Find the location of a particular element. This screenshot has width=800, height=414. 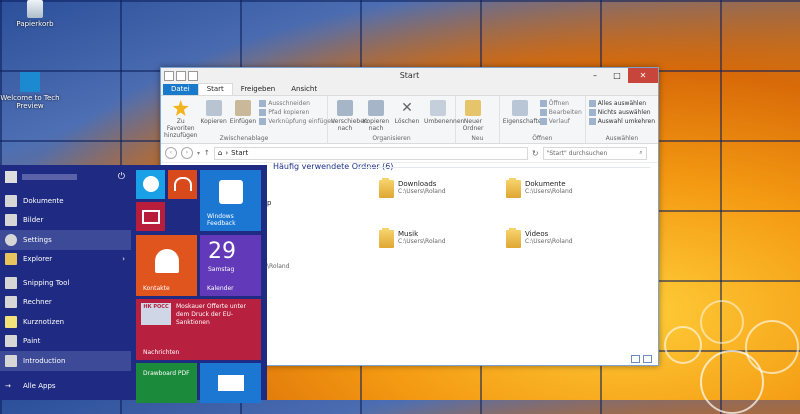

shortcut-icon is located at coordinates (263, 121).